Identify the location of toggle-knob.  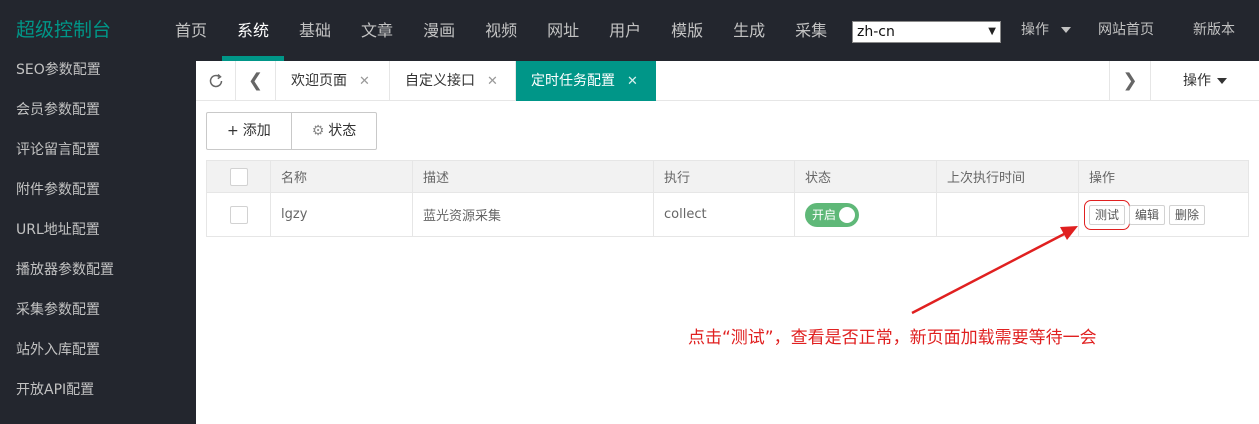
(847, 214).